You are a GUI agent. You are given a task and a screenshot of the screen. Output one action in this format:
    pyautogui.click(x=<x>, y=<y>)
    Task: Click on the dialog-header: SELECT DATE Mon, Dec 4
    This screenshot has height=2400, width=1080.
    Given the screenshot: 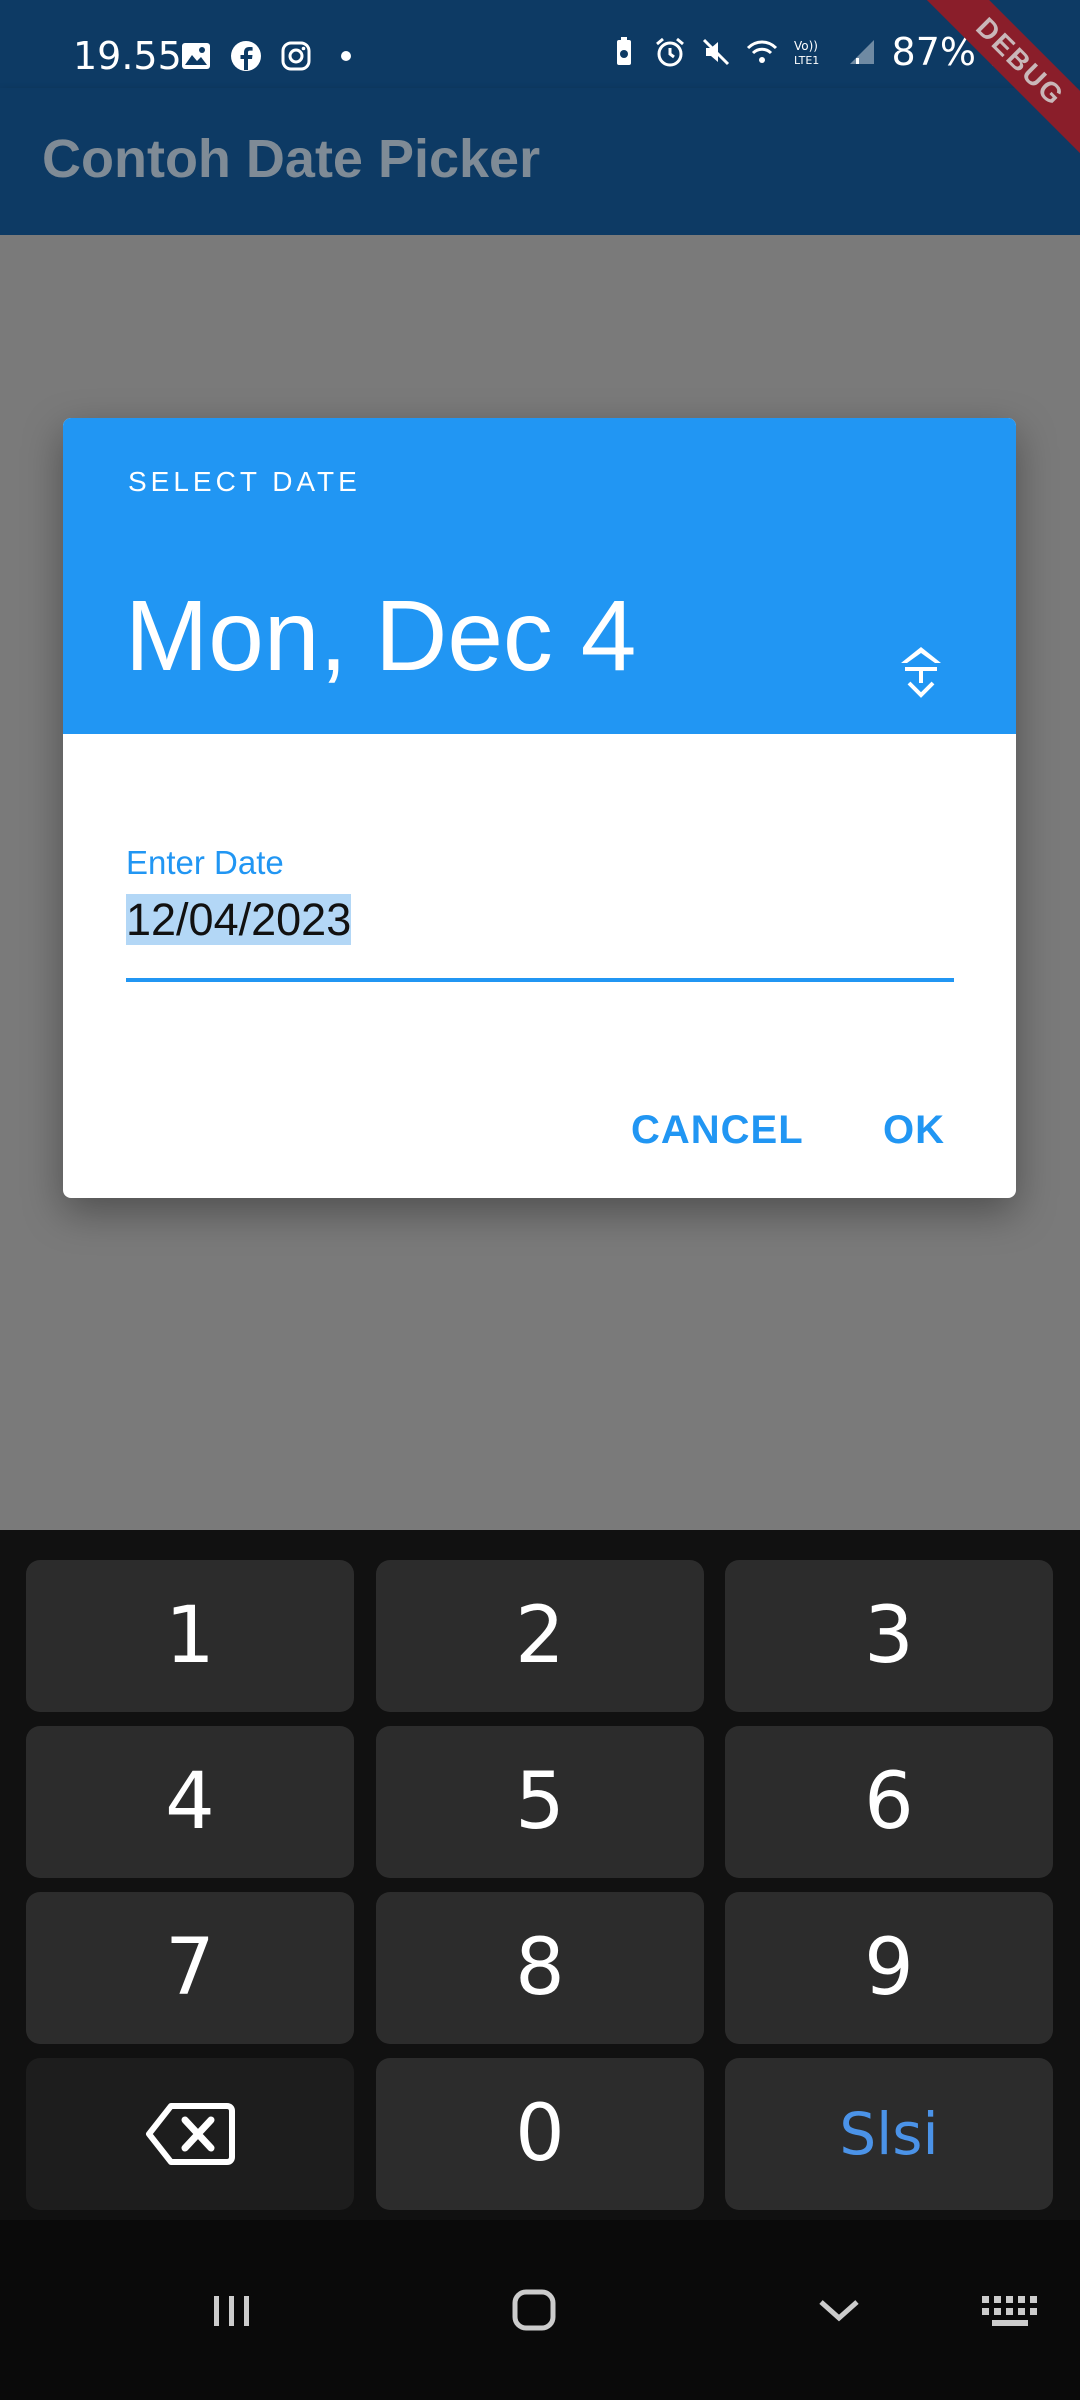 What is the action you would take?
    pyautogui.click(x=539, y=576)
    